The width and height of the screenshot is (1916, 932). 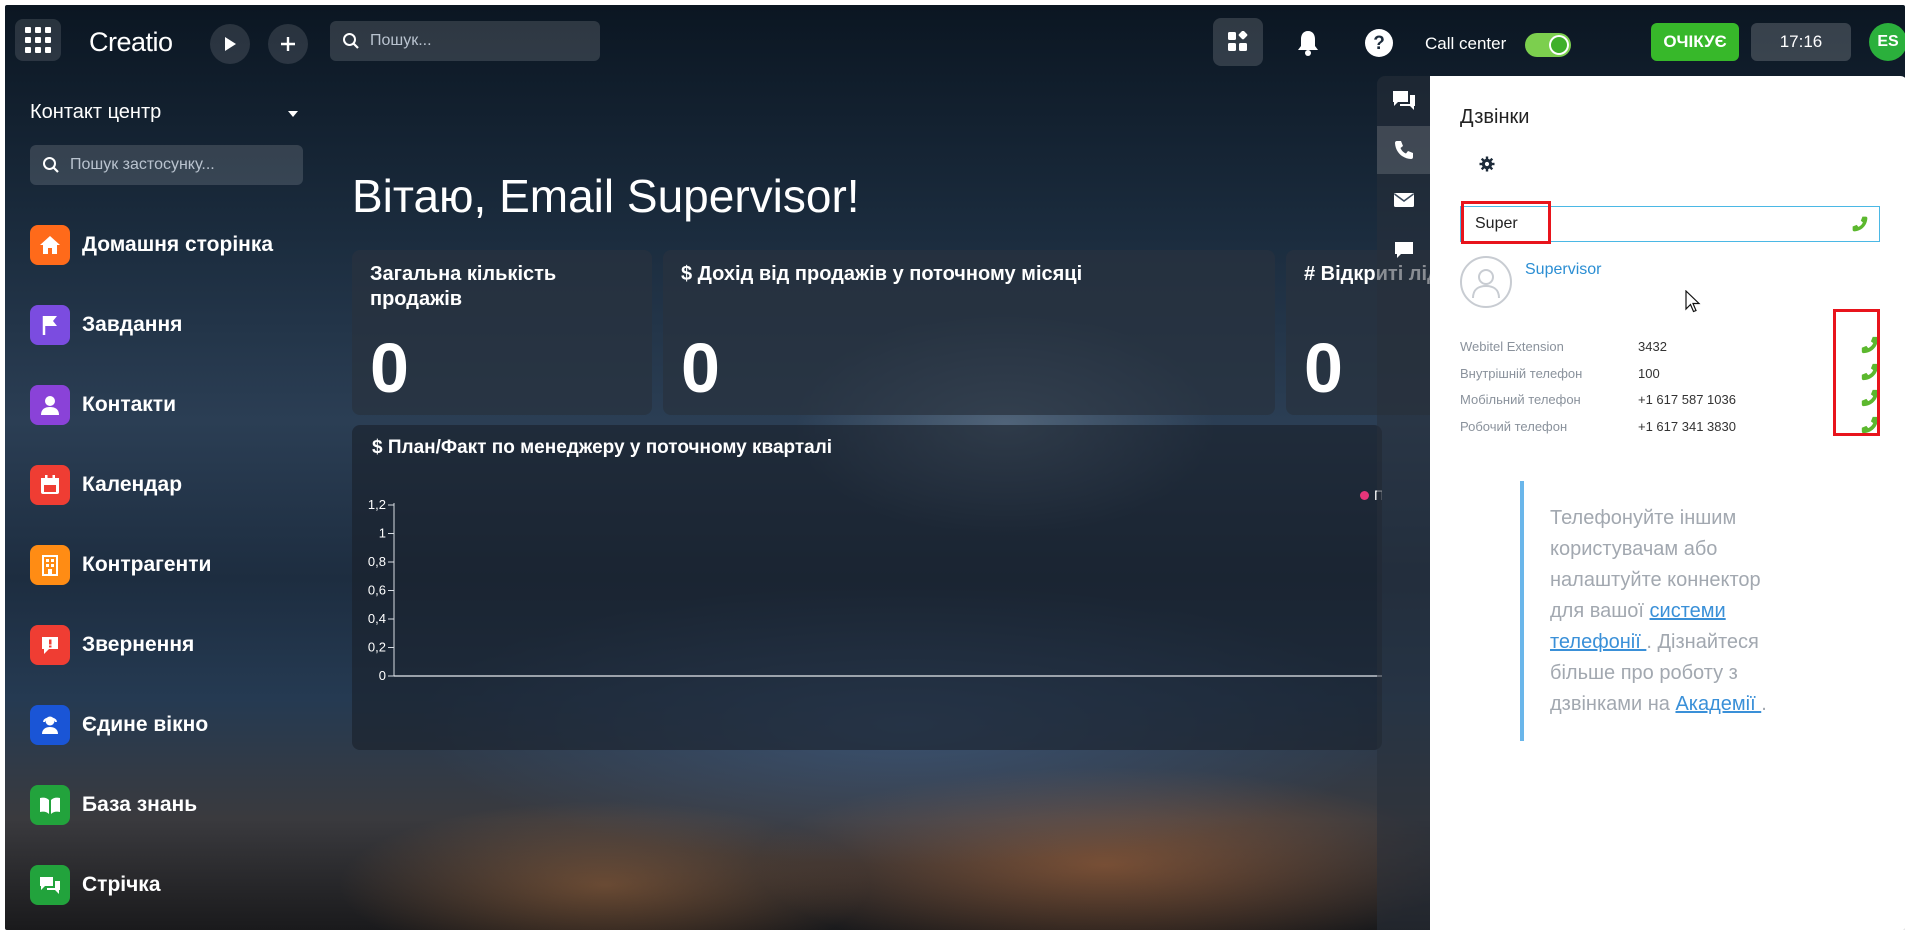 I want to click on sidebar-item-label: База знань, so click(x=140, y=804).